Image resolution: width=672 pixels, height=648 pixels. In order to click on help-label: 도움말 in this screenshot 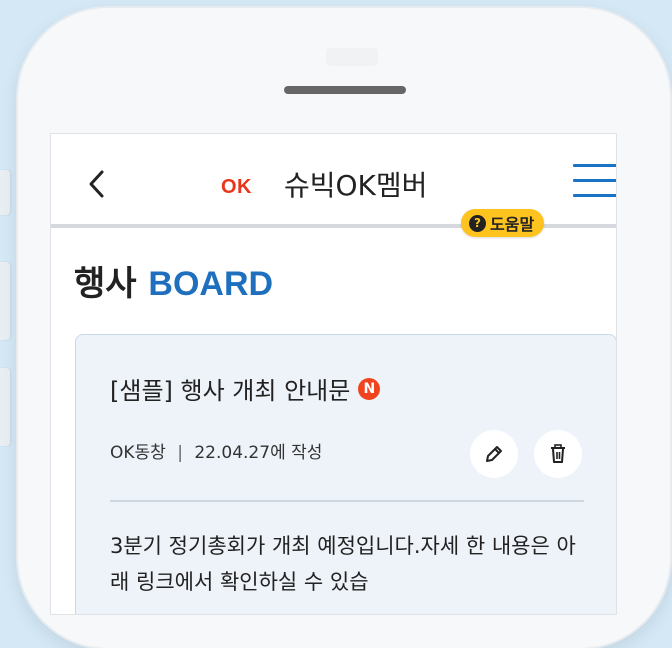, I will do `click(512, 224)`.